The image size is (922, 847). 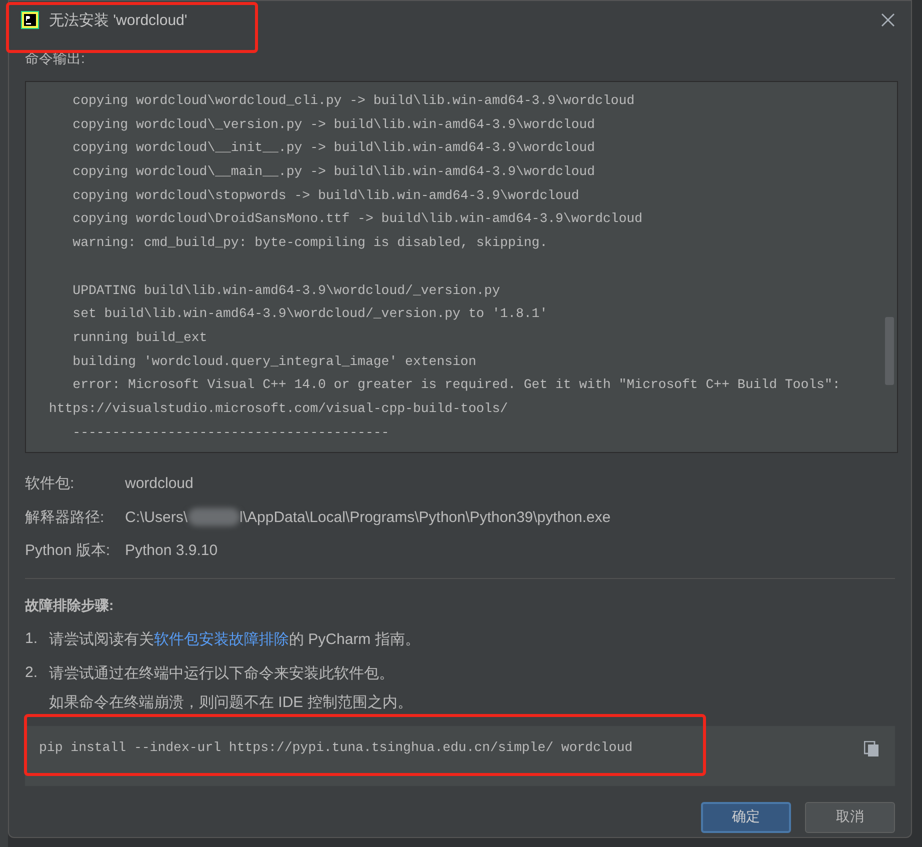 I want to click on output-line: UPDATING build\lib.win-amd64-3.9\wordcloud/_version.py, so click(x=286, y=291).